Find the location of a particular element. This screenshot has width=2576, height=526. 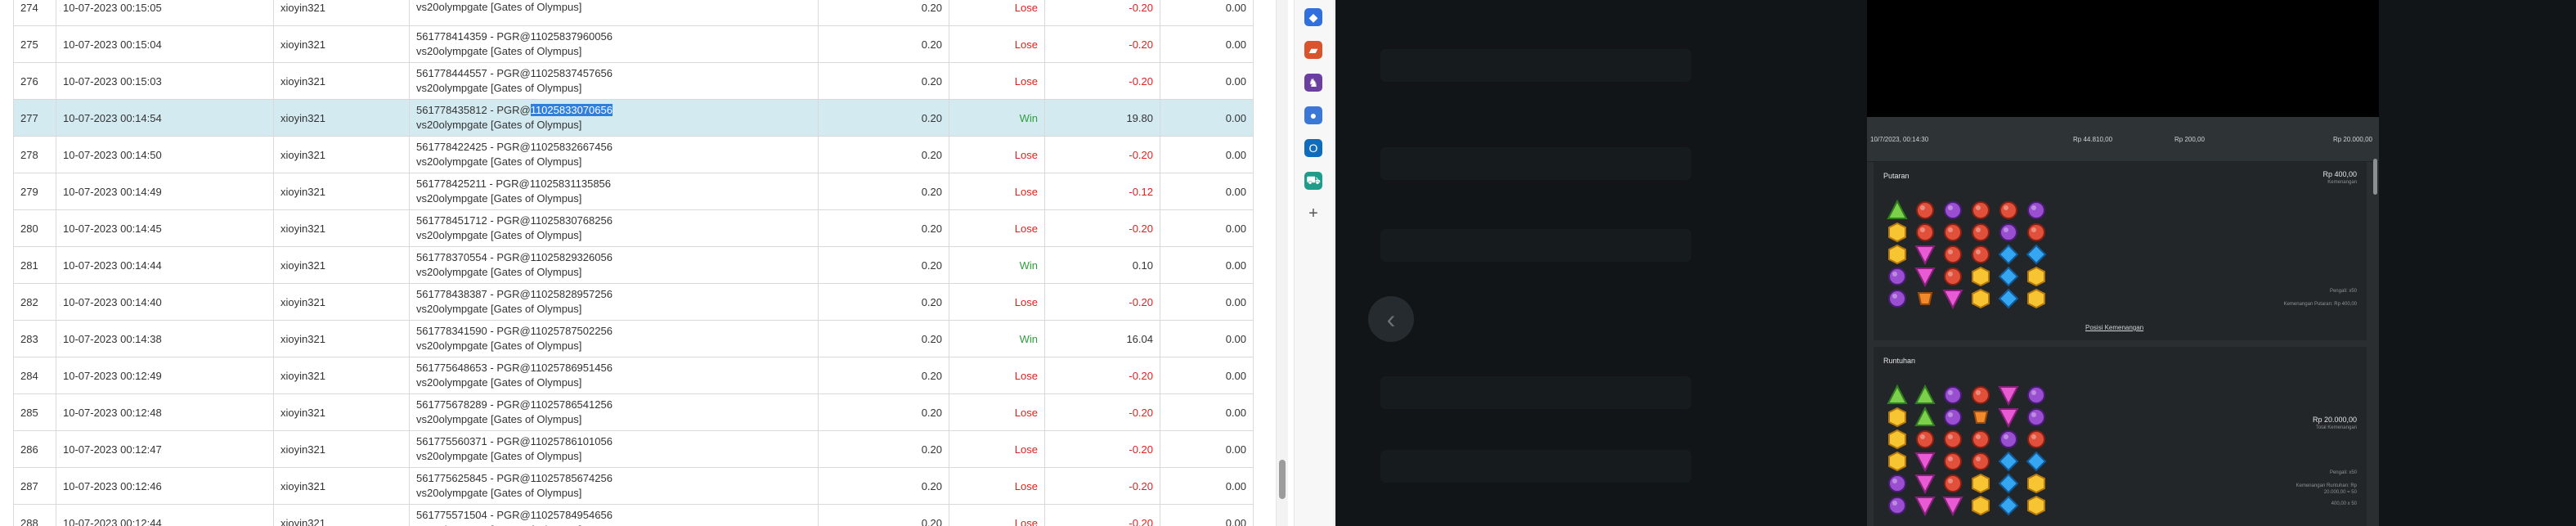

row-winloss: -0.12 is located at coordinates (1102, 191).